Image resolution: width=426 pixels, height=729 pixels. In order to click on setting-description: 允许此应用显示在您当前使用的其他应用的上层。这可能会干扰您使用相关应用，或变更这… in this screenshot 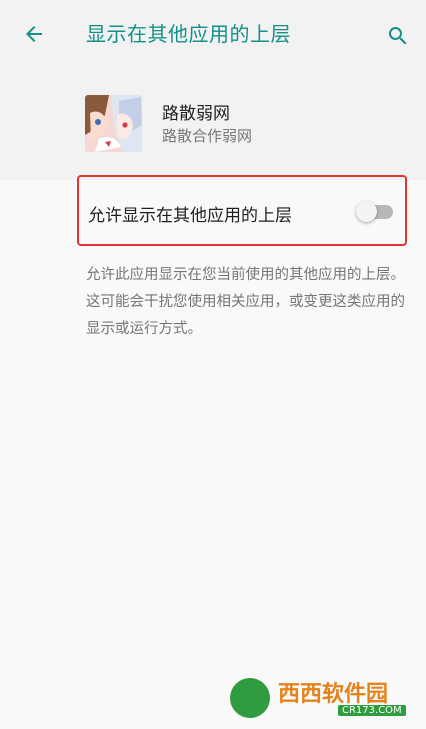, I will do `click(245, 302)`.